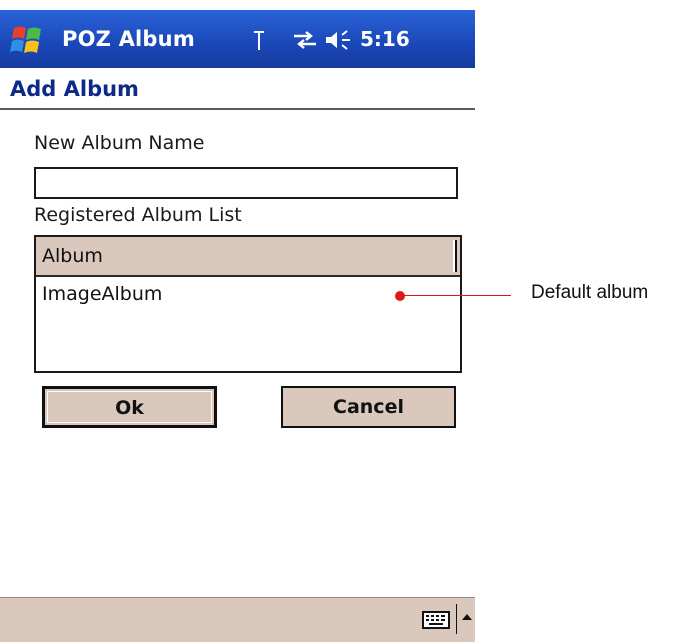 This screenshot has width=673, height=642. What do you see at coordinates (237, 109) in the screenshot?
I see `header-divider` at bounding box center [237, 109].